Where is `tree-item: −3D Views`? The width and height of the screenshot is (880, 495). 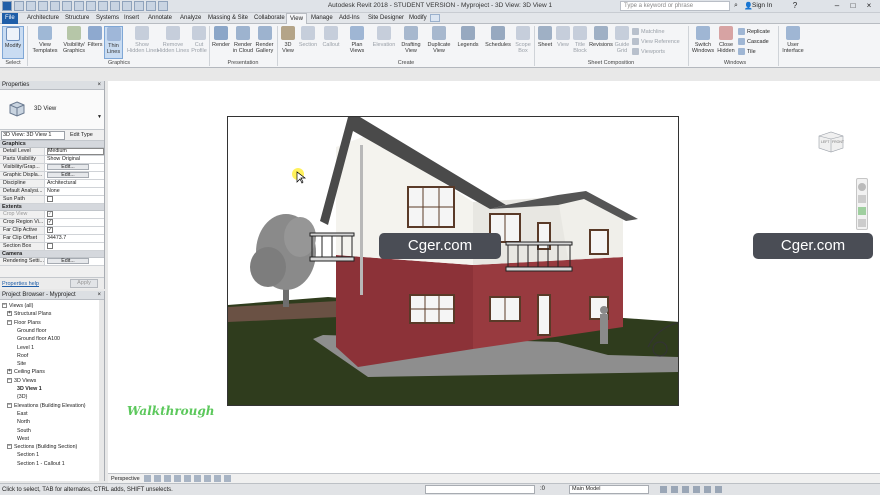 tree-item: −3D Views is located at coordinates (21, 381).